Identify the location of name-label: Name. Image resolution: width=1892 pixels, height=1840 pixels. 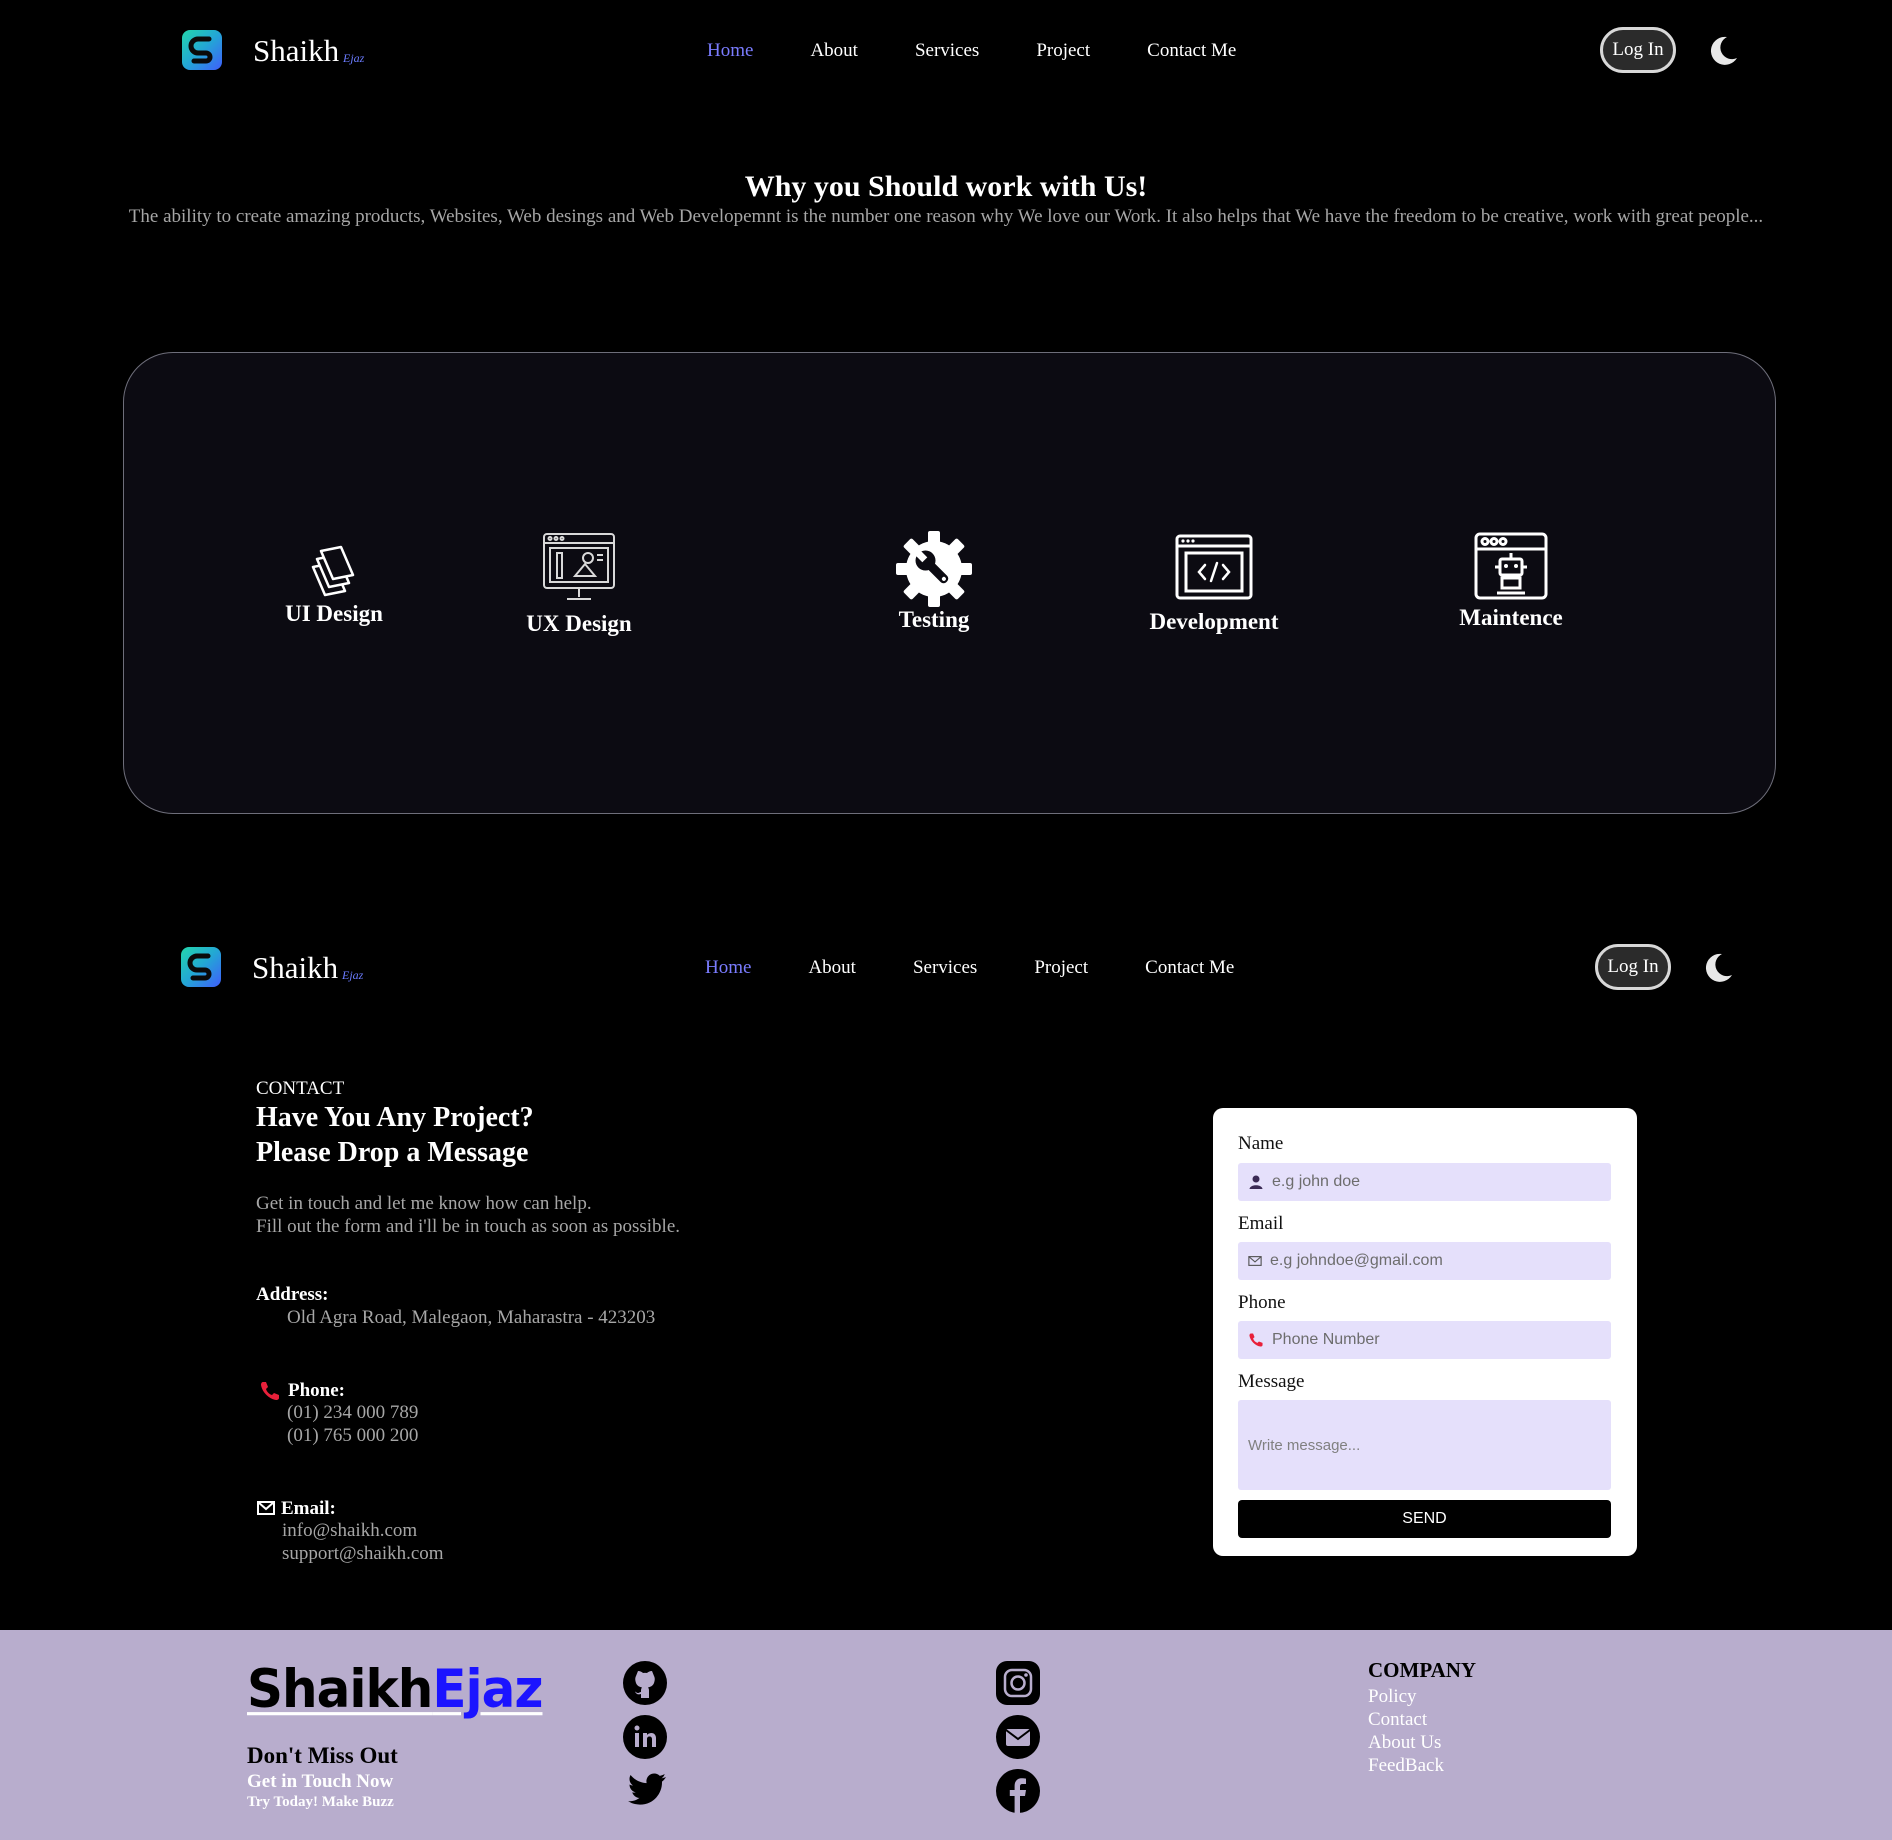
(1261, 1143).